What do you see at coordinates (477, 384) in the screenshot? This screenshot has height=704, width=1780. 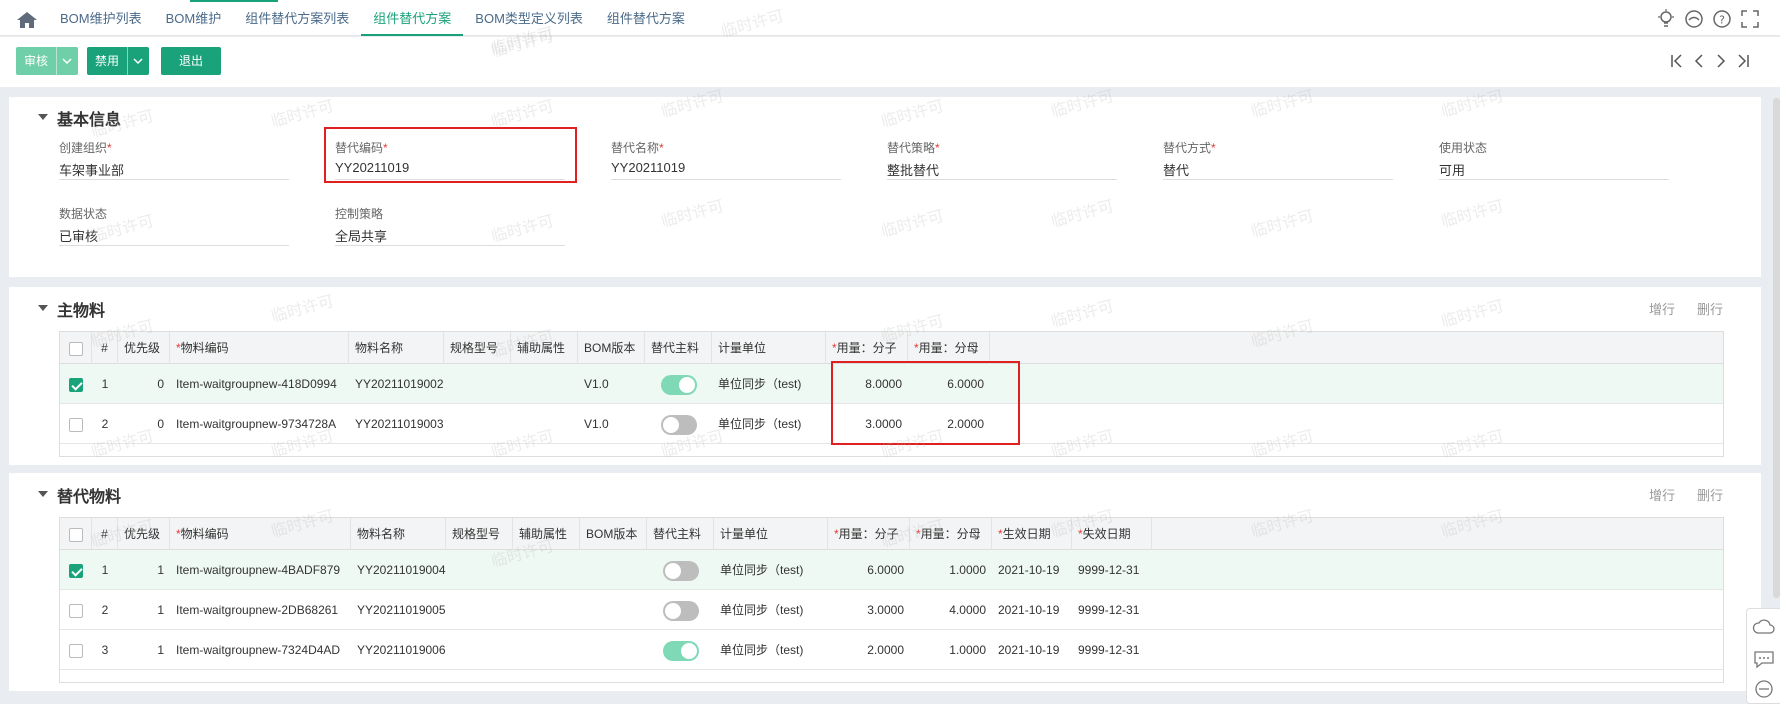 I see `cell-spec` at bounding box center [477, 384].